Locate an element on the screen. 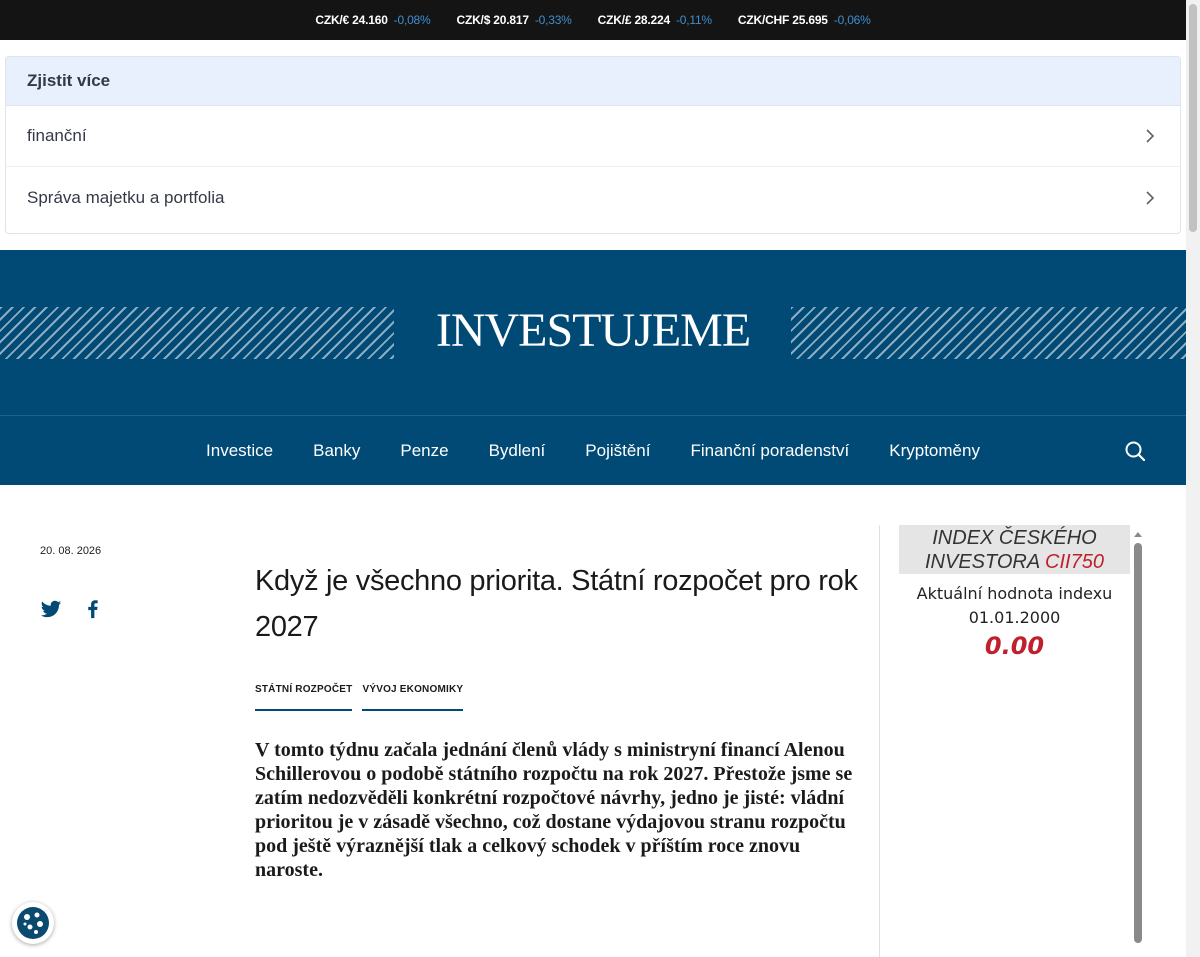 Image resolution: width=1200 pixels, height=957 pixels. facebook-icon is located at coordinates (93, 609).